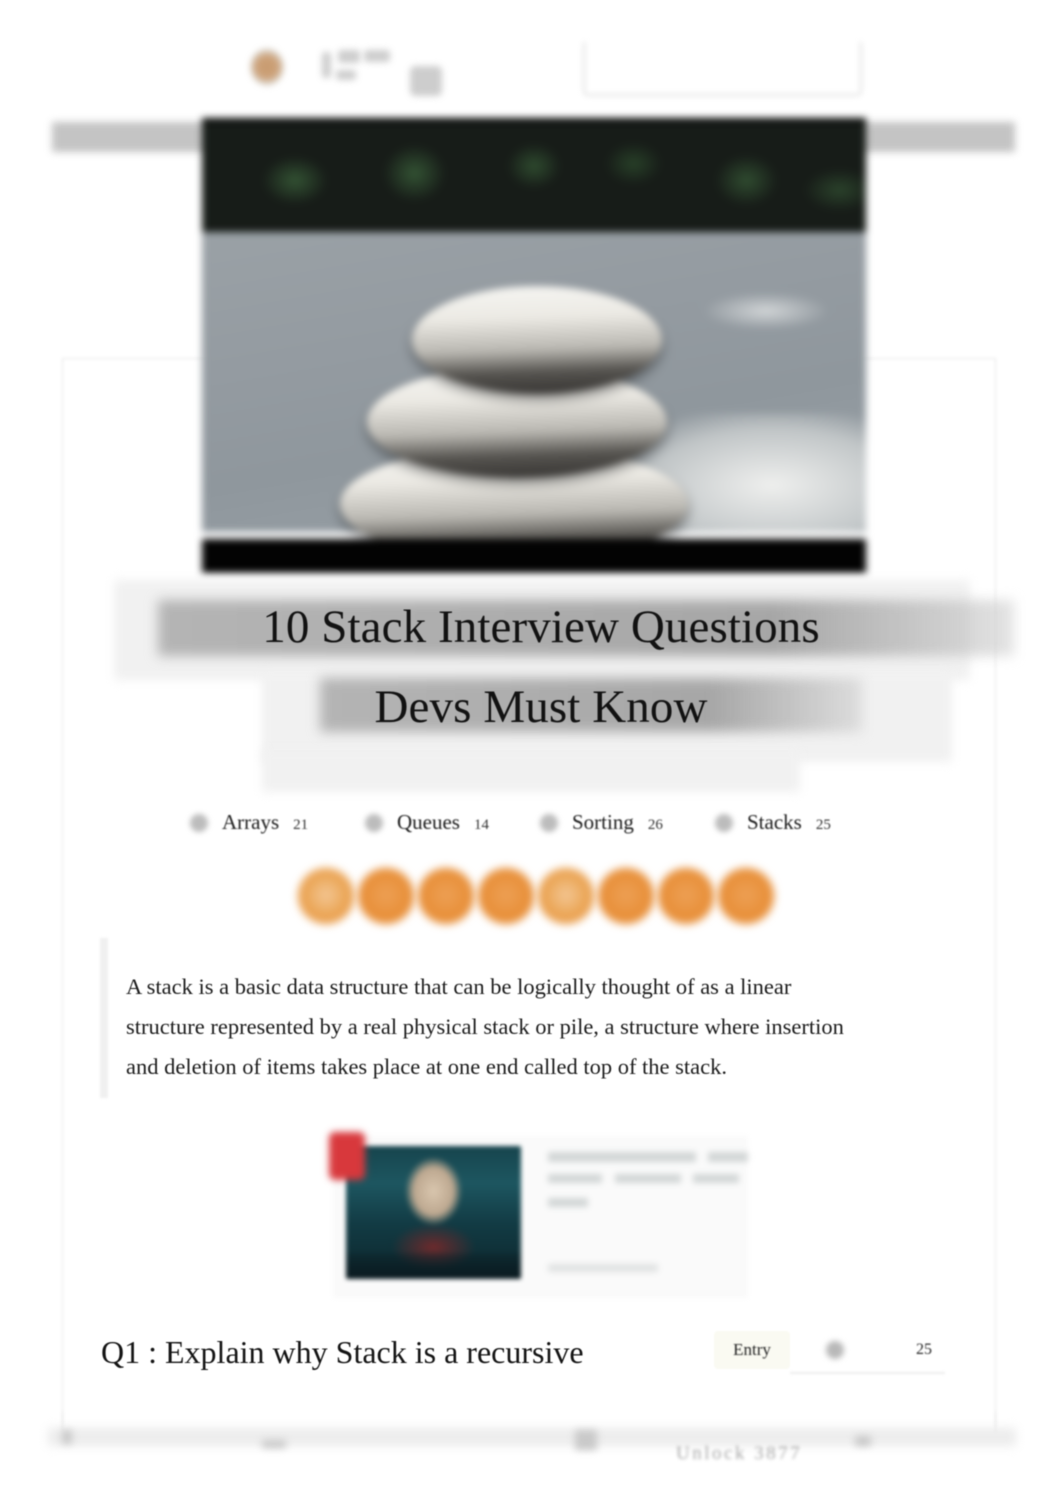 Image resolution: width=1062 pixels, height=1504 pixels. Describe the element at coordinates (537, 340) in the screenshot. I see `stone-top` at that location.